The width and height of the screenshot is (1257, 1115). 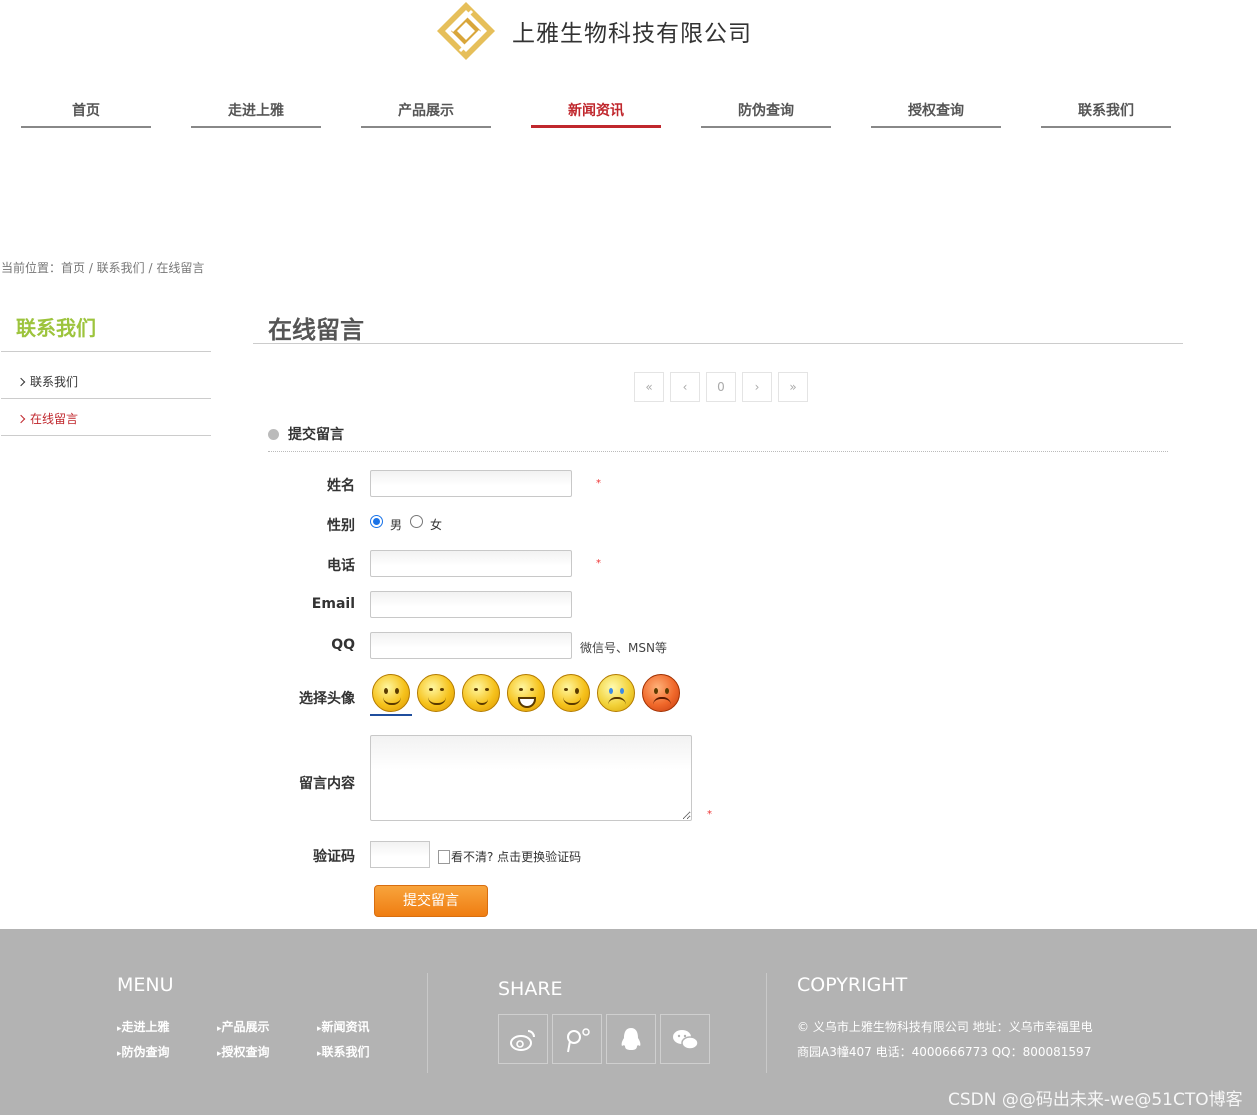 What do you see at coordinates (316, 435) in the screenshot?
I see `section-heading-label: 提交留言` at bounding box center [316, 435].